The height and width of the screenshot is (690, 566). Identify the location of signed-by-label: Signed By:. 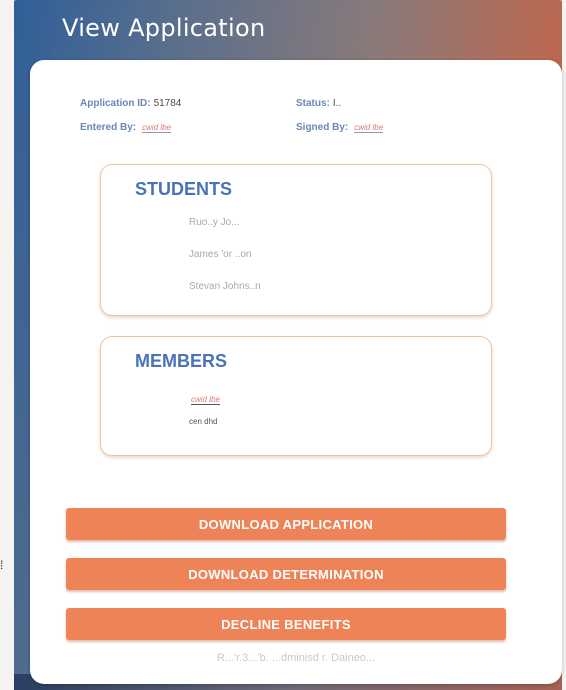
(322, 127).